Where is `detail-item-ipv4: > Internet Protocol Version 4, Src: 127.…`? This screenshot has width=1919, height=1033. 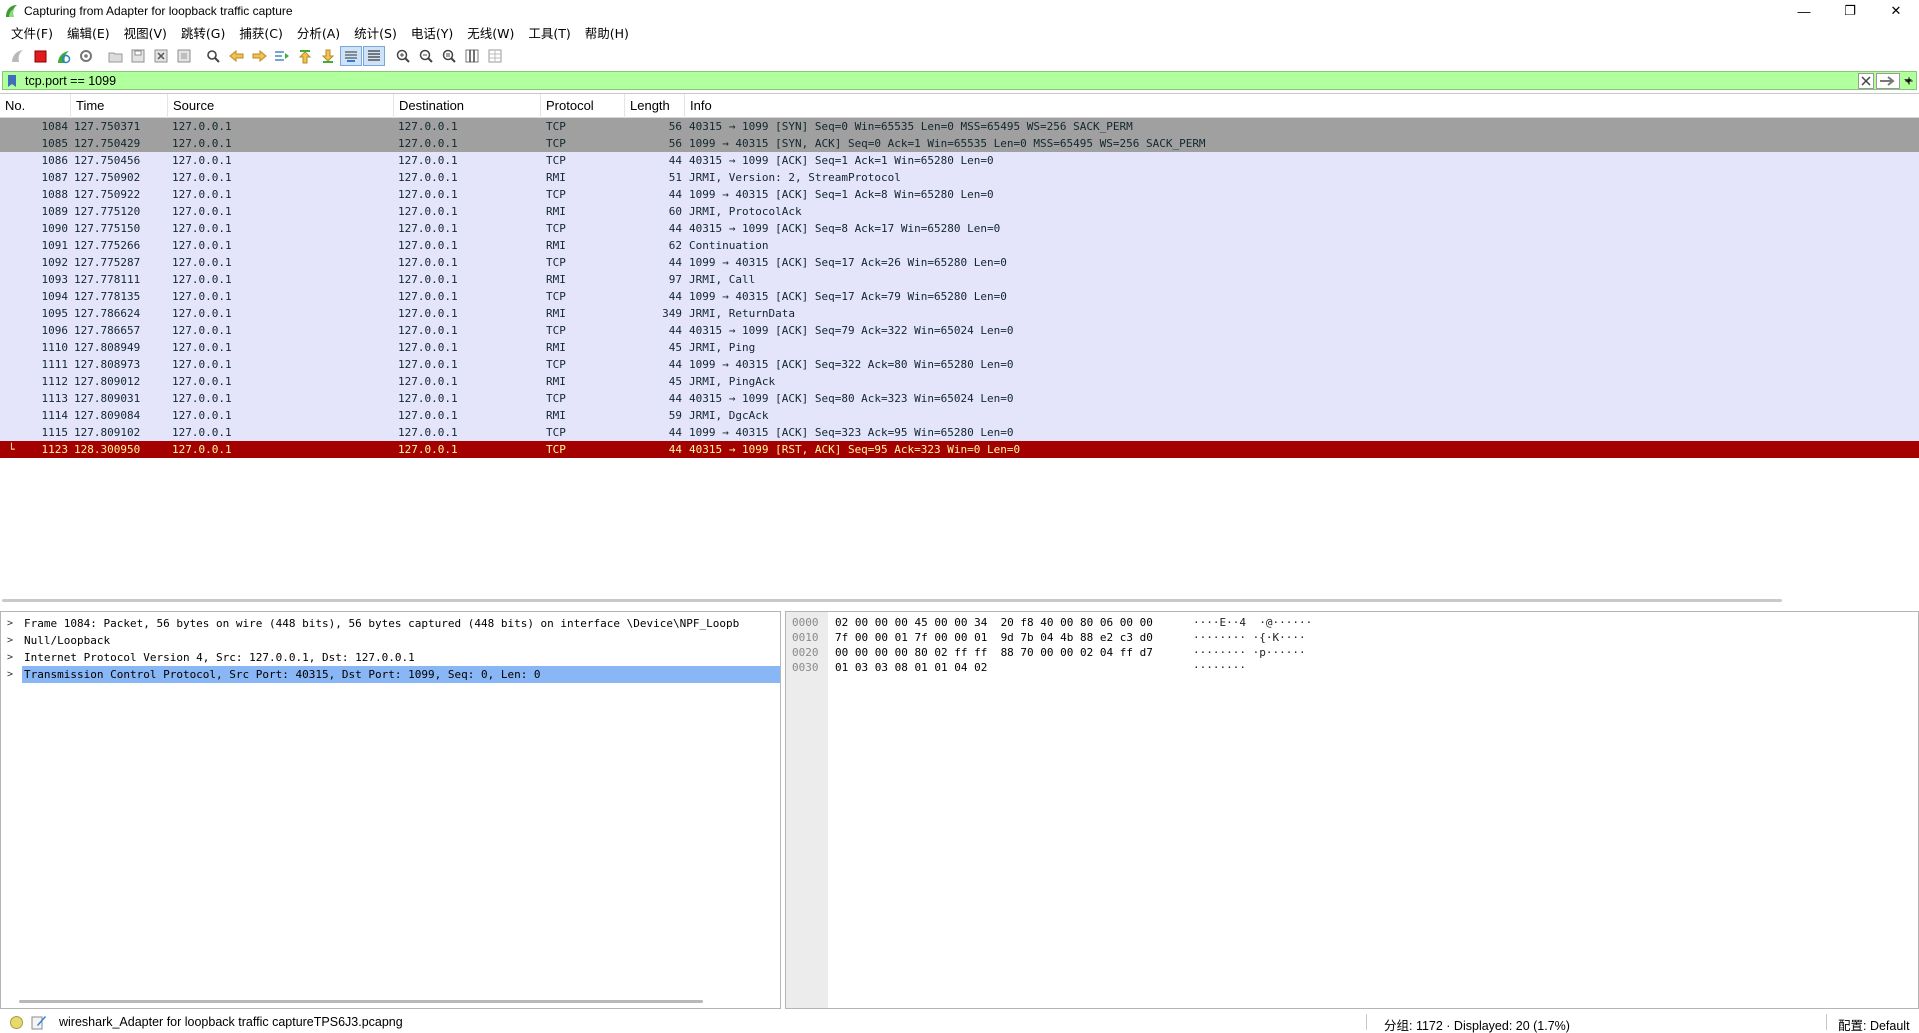 detail-item-ipv4: > Internet Protocol Version 4, Src: 127.… is located at coordinates (390, 657).